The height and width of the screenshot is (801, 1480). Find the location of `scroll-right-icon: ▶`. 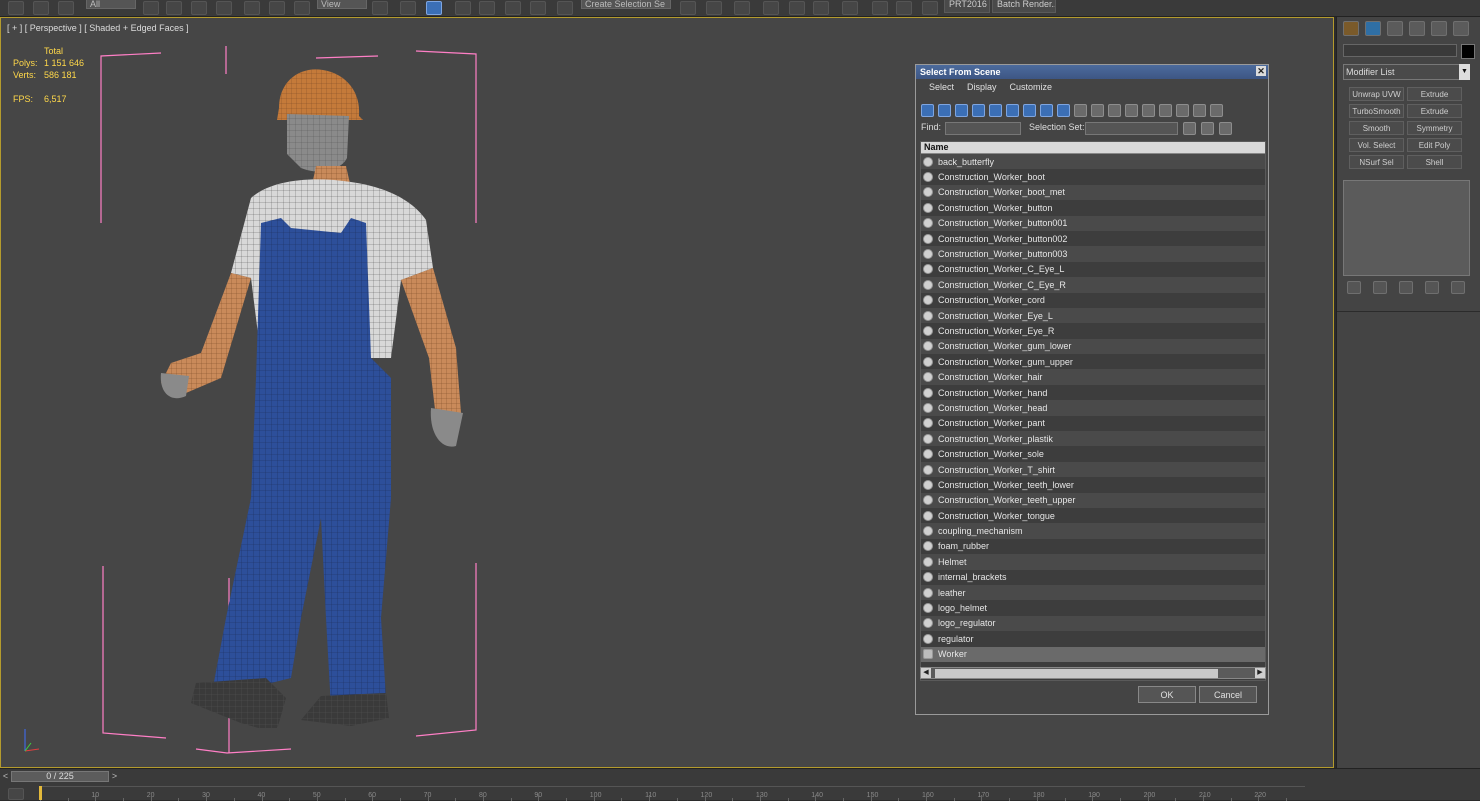

scroll-right-icon: ▶ is located at coordinates (1260, 673).